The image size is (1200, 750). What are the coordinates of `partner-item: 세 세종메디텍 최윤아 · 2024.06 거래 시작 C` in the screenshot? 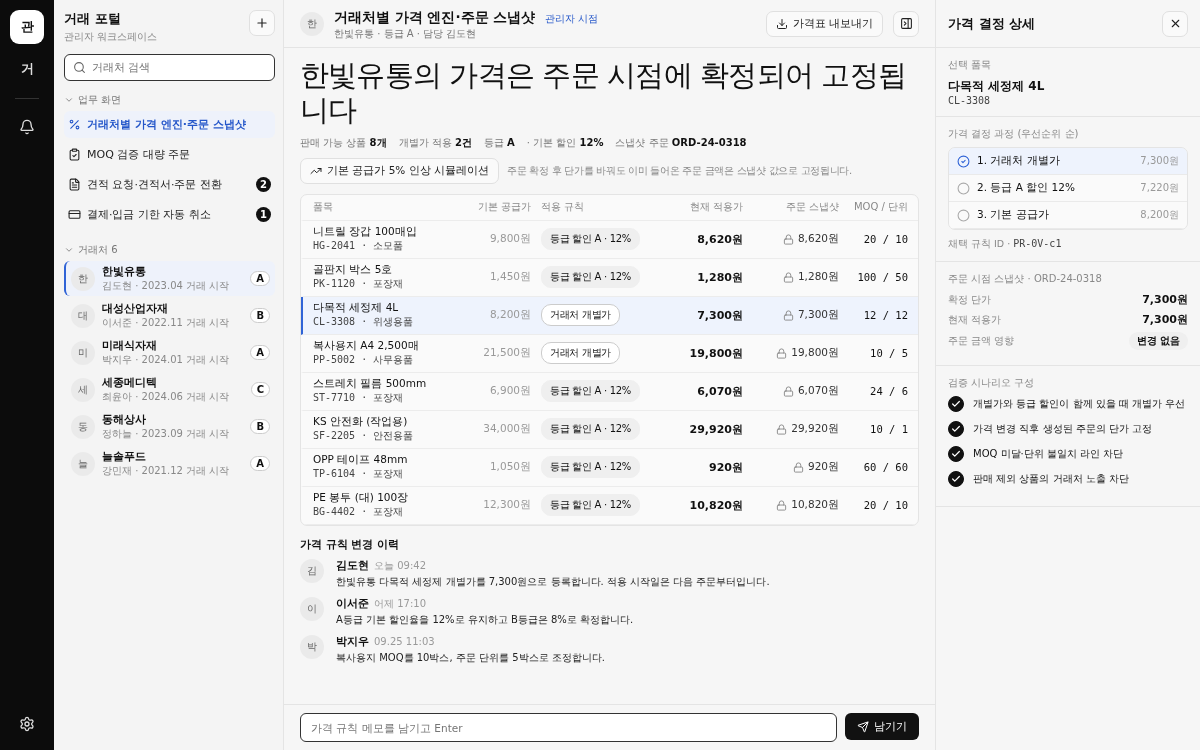 It's located at (169, 389).